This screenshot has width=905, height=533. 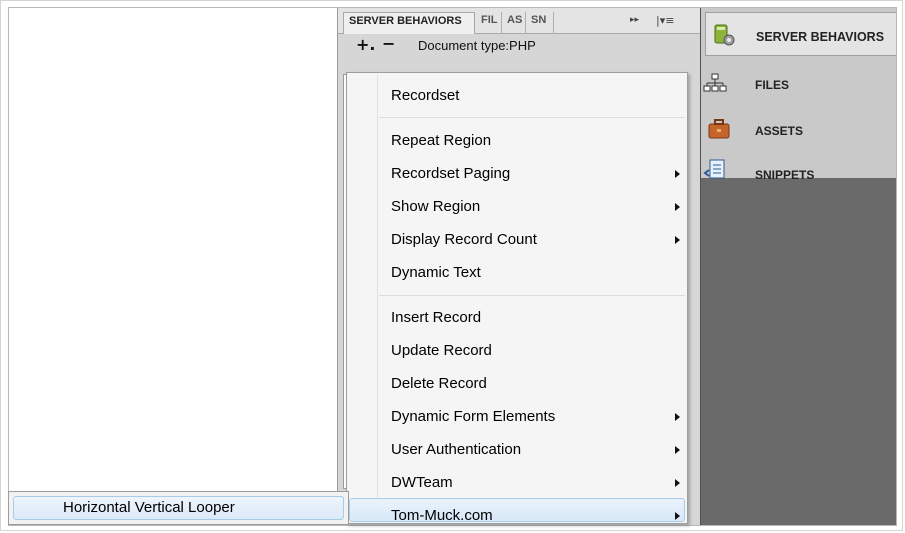 I want to click on tom-muck-submenu: Horizontal Vertical Looper, so click(x=178, y=508).